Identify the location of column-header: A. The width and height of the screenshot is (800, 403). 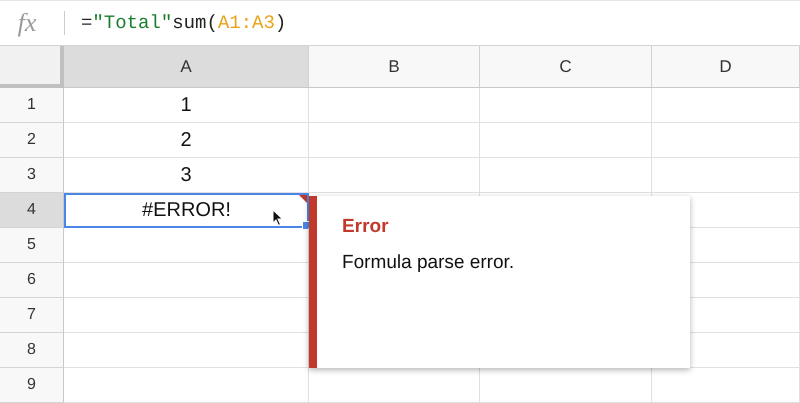
(186, 67).